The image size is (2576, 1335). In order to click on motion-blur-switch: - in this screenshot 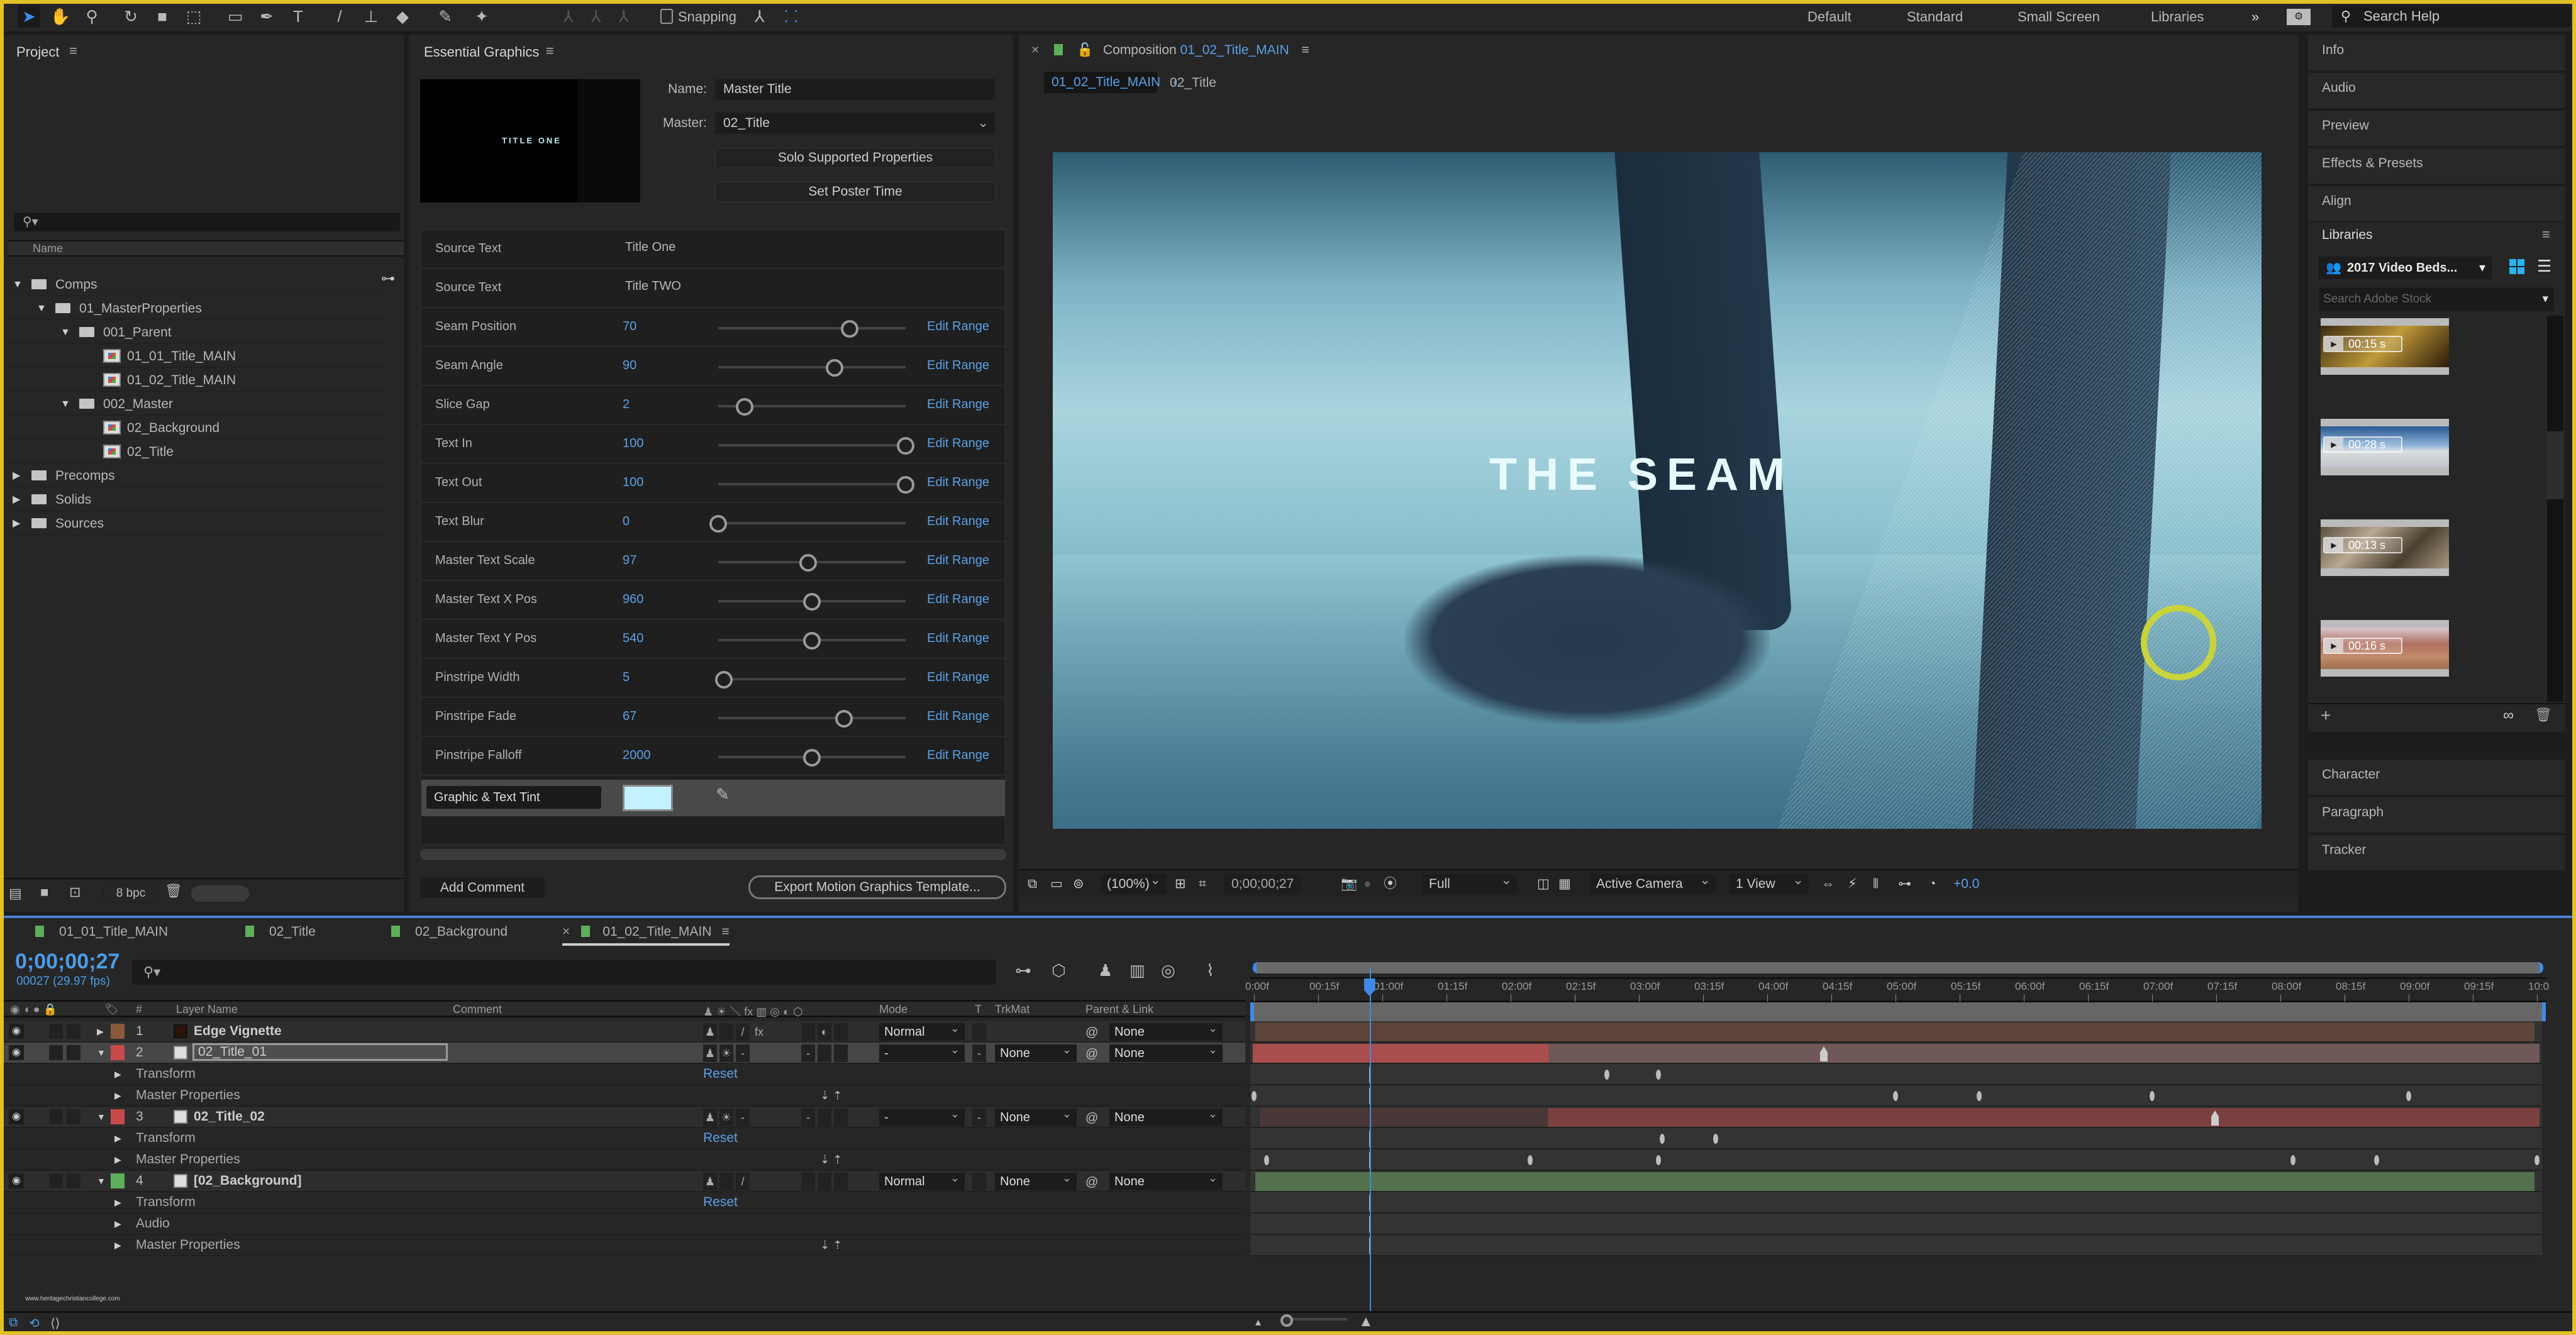, I will do `click(808, 1117)`.